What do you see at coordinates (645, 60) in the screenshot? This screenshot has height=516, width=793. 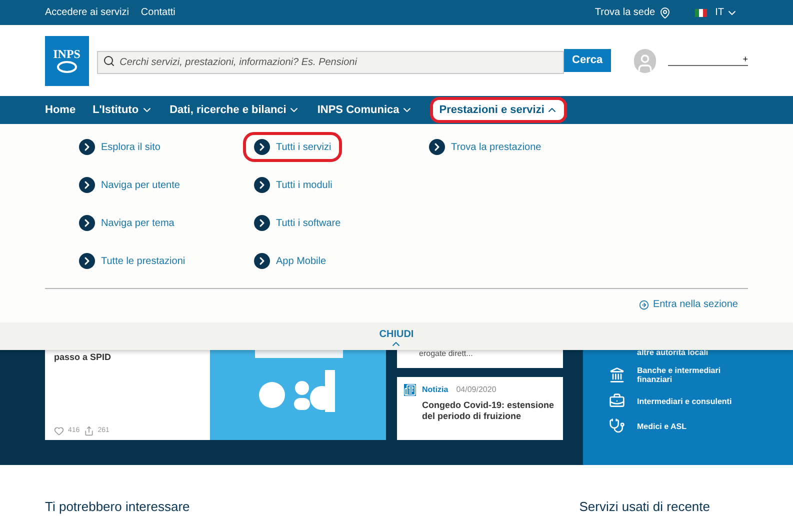 I see `avatar-icon` at bounding box center [645, 60].